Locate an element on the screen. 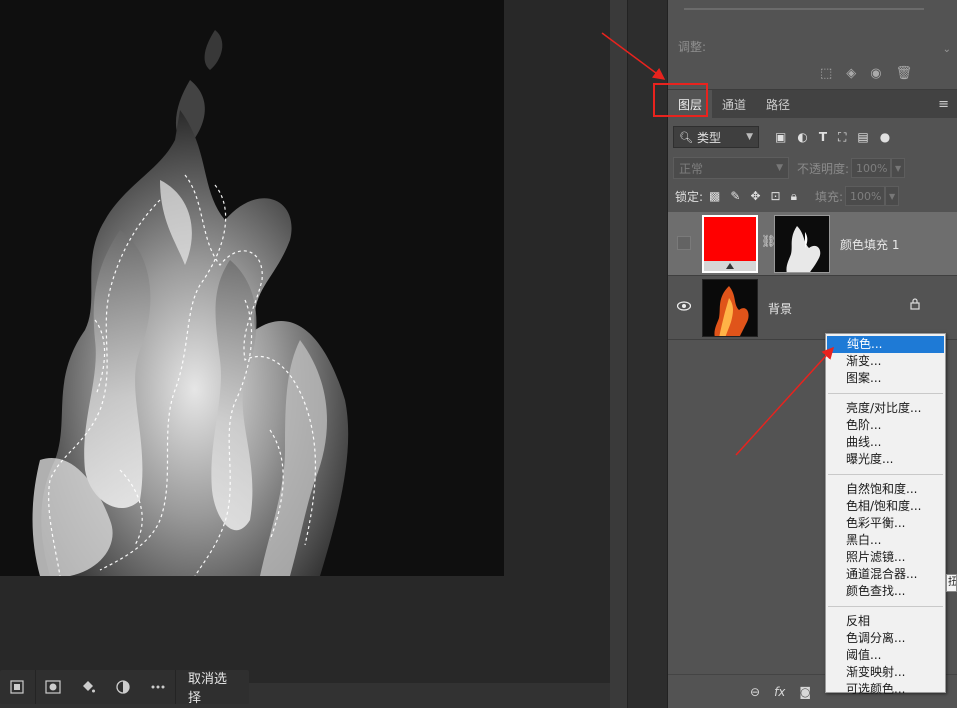 This screenshot has height=708, width=957. contextual-task-bar: 取消选择 is located at coordinates (124, 688).